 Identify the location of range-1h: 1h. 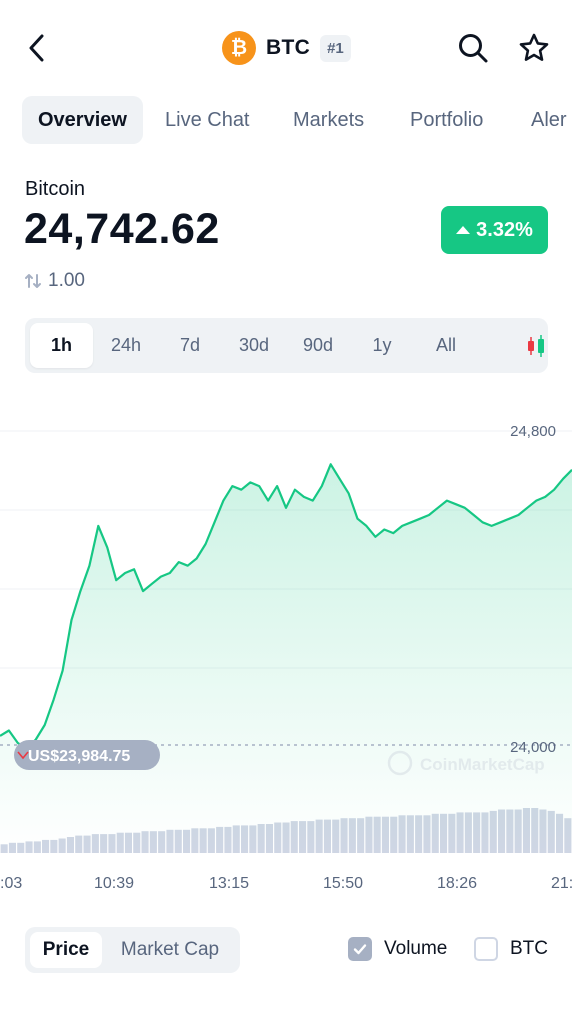
(61, 345).